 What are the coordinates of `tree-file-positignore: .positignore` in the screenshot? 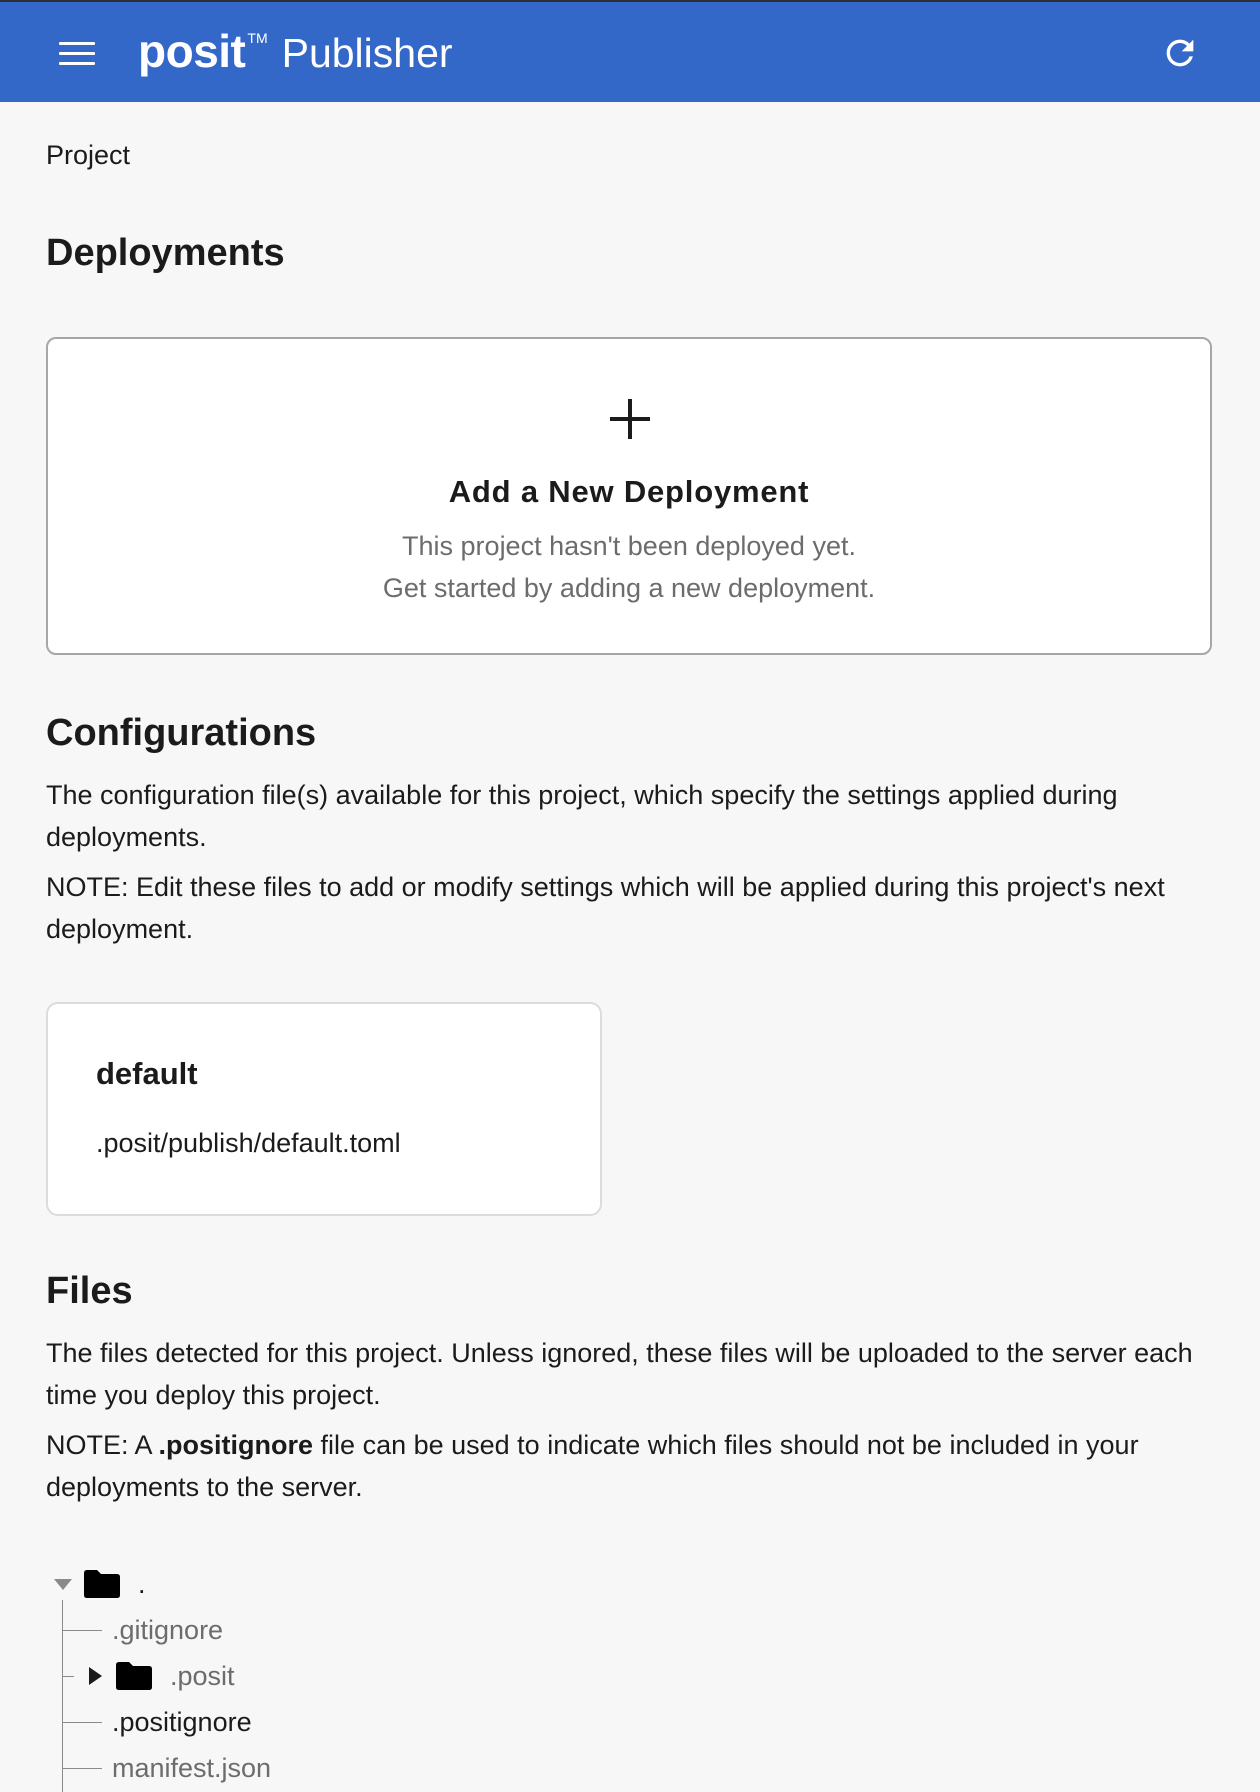 It's located at (182, 1722).